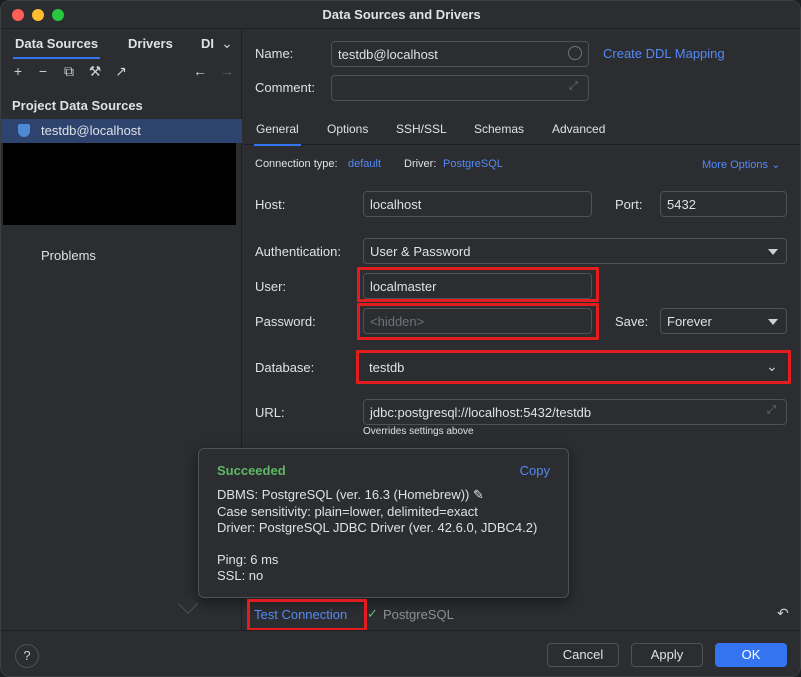 The height and width of the screenshot is (677, 801). I want to click on title-bar: Data Sources and Drivers, so click(400, 15).